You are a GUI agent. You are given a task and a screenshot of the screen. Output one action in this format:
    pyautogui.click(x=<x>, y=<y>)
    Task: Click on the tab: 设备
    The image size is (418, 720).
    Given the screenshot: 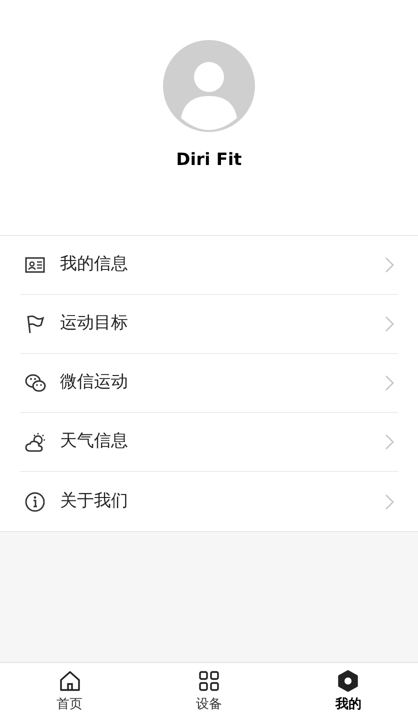 What is the action you would take?
    pyautogui.click(x=209, y=691)
    